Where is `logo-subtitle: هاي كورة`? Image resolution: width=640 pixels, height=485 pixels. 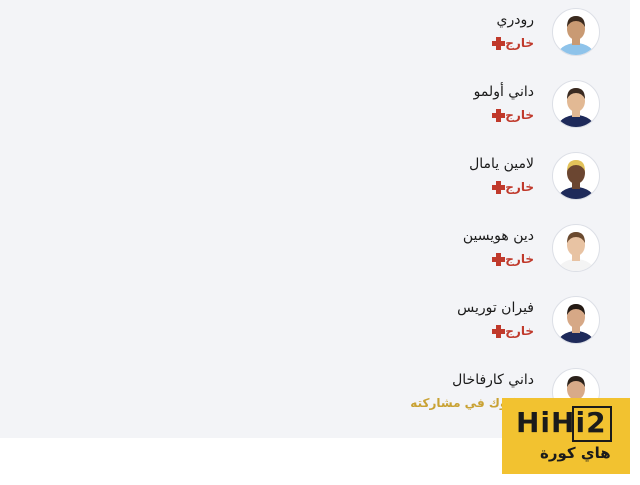 logo-subtitle: هاي كورة is located at coordinates (575, 453).